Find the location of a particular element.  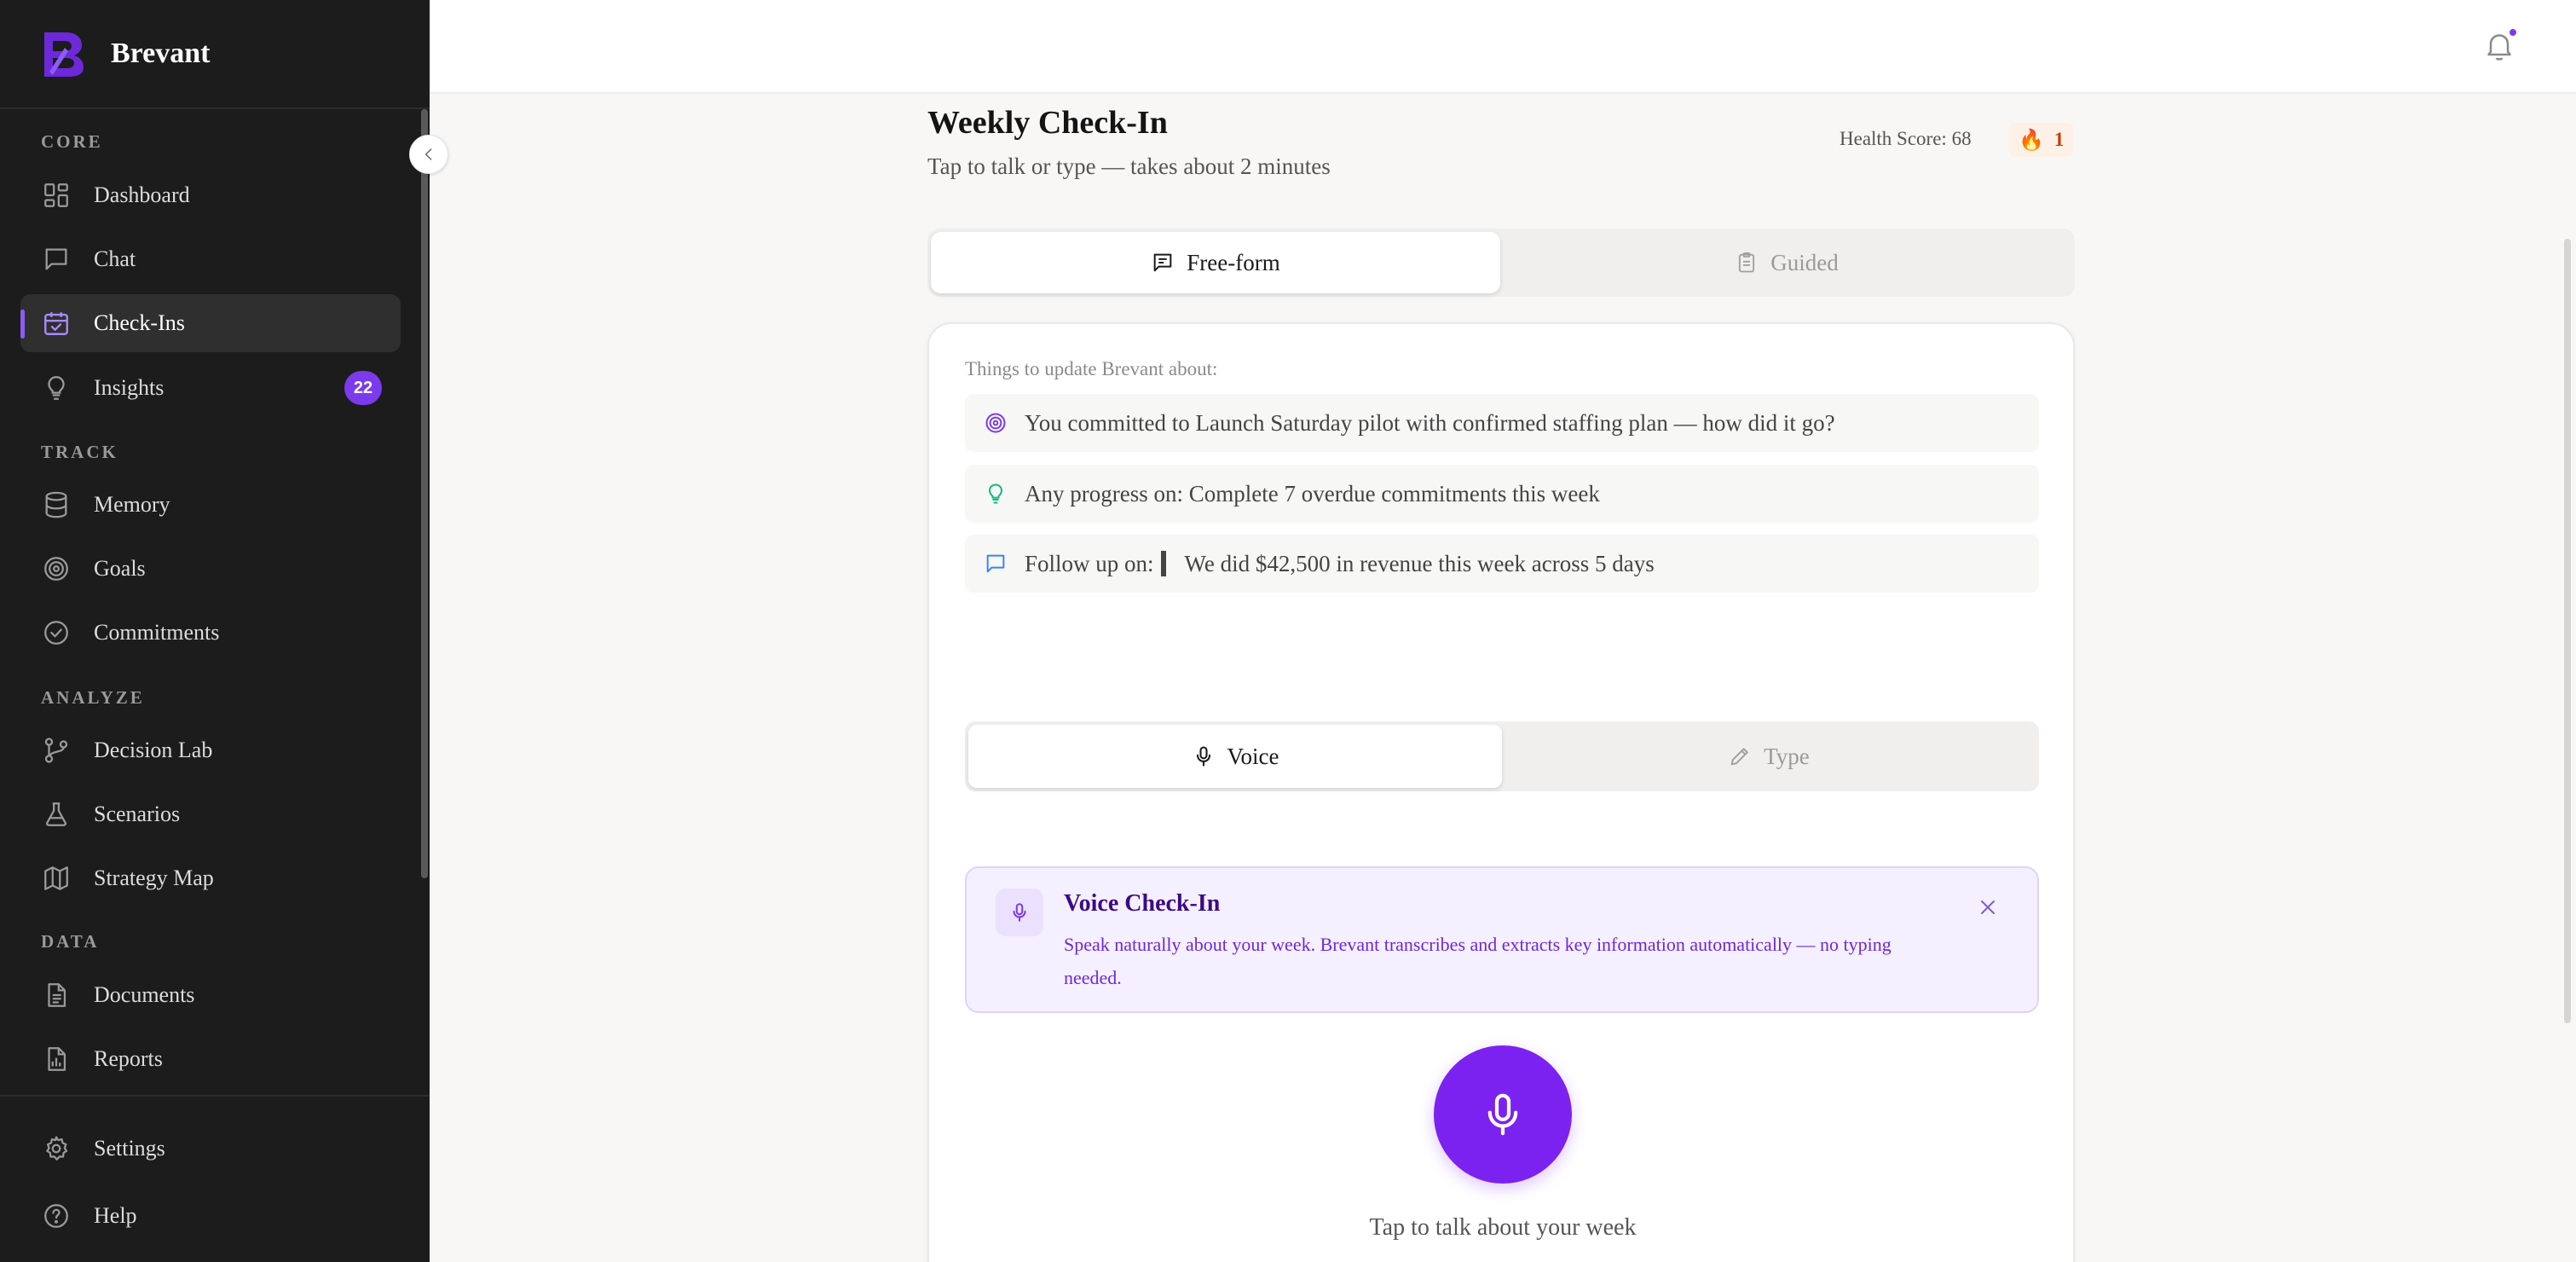

dismiss-banner-button is located at coordinates (1987, 907).